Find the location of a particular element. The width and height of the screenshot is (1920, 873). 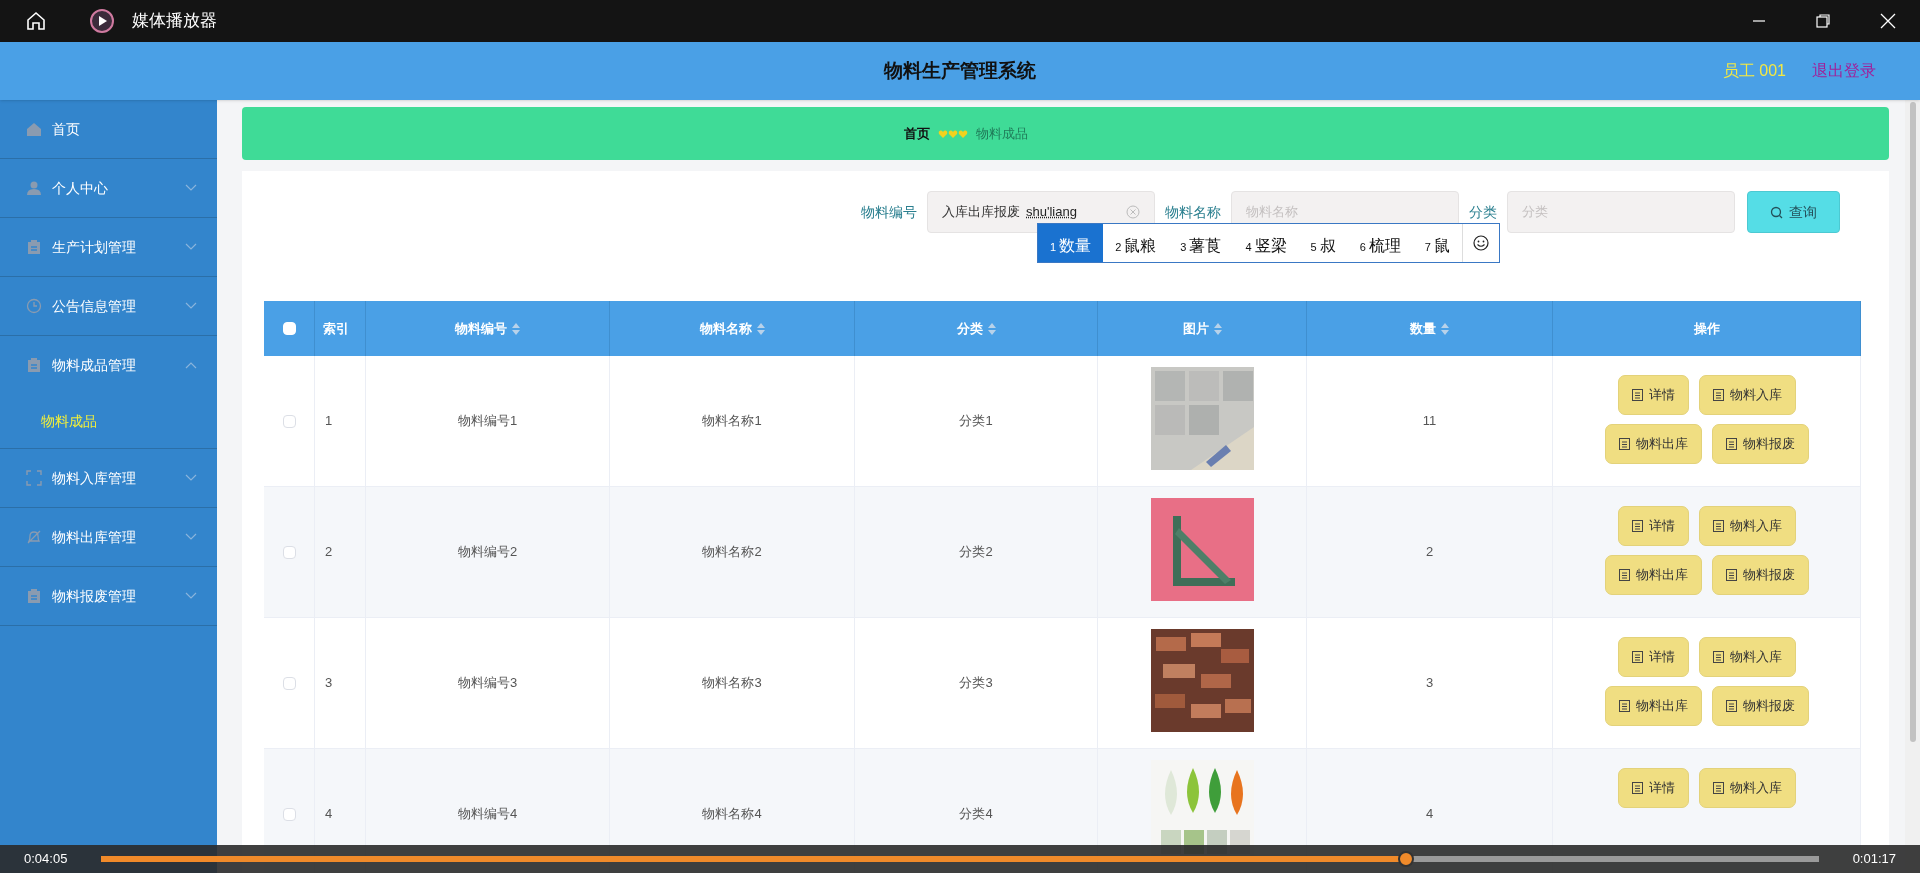

field-label: 物料编号 is located at coordinates (889, 212).